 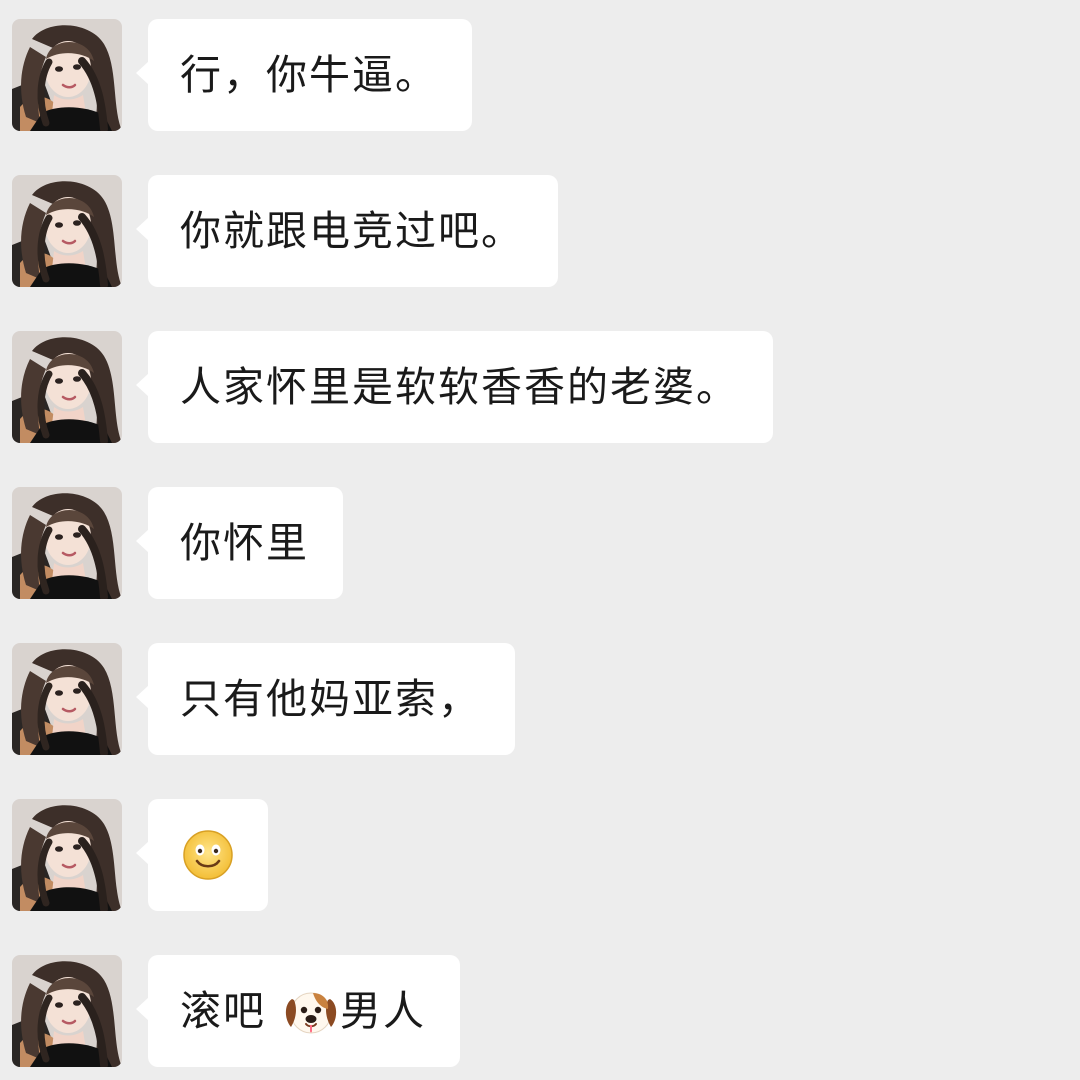 What do you see at coordinates (540, 699) in the screenshot?
I see `message-row: 只有他妈亚索，` at bounding box center [540, 699].